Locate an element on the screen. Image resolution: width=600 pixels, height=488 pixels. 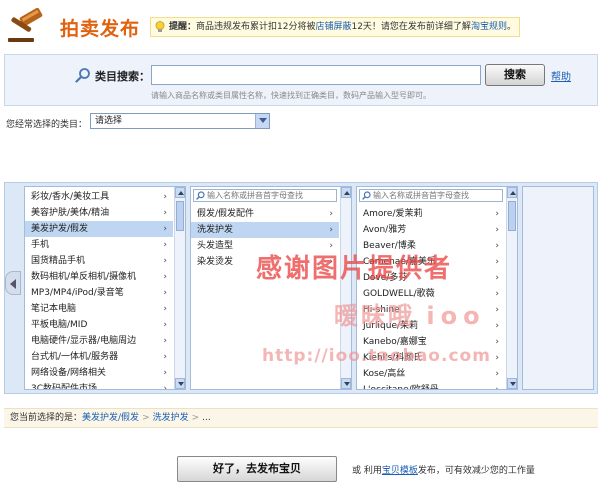
category-item-label: Avon/雅芳 is located at coordinates (385, 230).